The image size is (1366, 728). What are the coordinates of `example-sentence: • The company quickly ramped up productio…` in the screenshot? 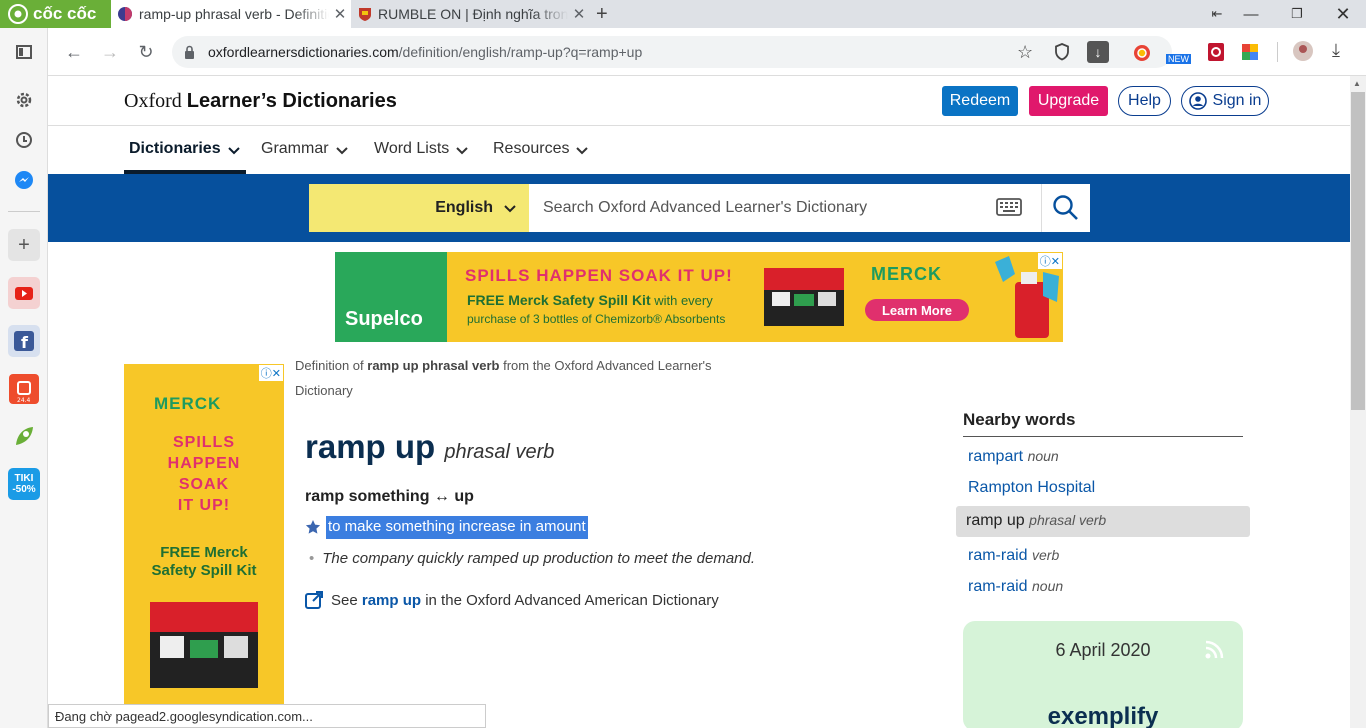 It's located at (532, 558).